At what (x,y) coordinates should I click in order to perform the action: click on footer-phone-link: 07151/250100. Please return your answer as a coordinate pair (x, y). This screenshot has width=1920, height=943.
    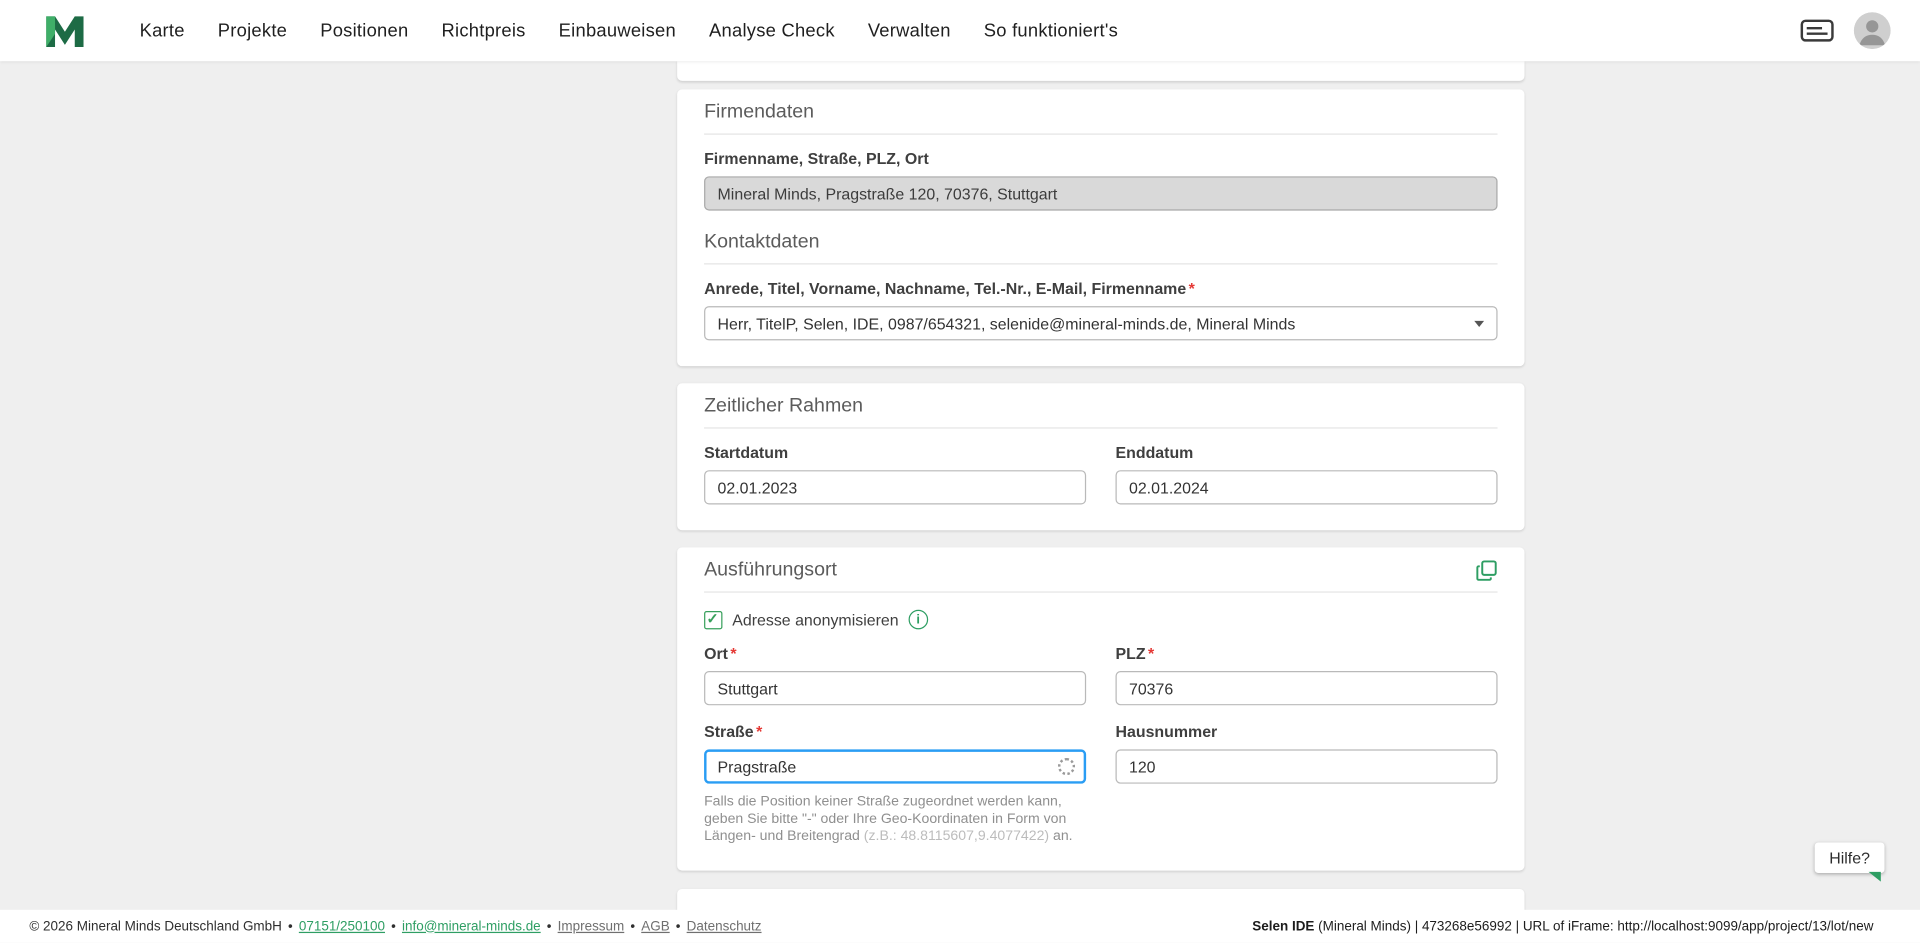
    Looking at the image, I should click on (342, 926).